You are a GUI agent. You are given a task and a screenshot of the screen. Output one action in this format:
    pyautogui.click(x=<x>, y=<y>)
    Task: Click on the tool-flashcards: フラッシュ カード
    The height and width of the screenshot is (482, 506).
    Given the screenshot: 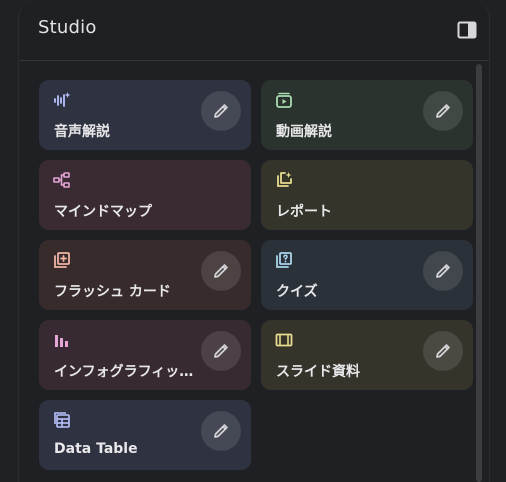 What is the action you would take?
    pyautogui.click(x=145, y=275)
    